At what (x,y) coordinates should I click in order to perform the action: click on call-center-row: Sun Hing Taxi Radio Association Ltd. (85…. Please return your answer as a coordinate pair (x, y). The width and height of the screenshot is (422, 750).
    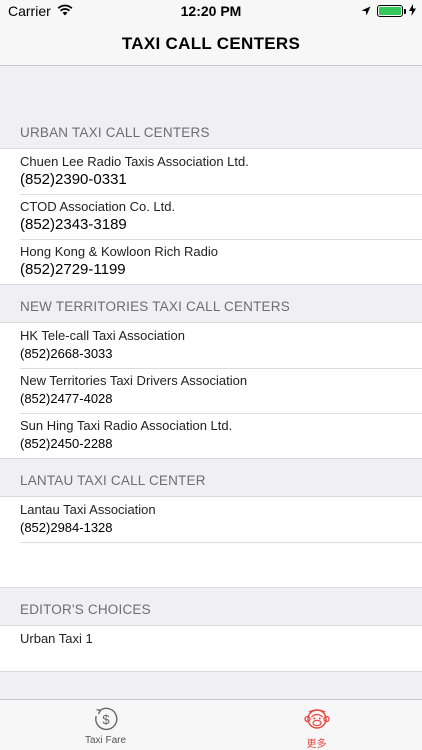
    Looking at the image, I should click on (211, 435).